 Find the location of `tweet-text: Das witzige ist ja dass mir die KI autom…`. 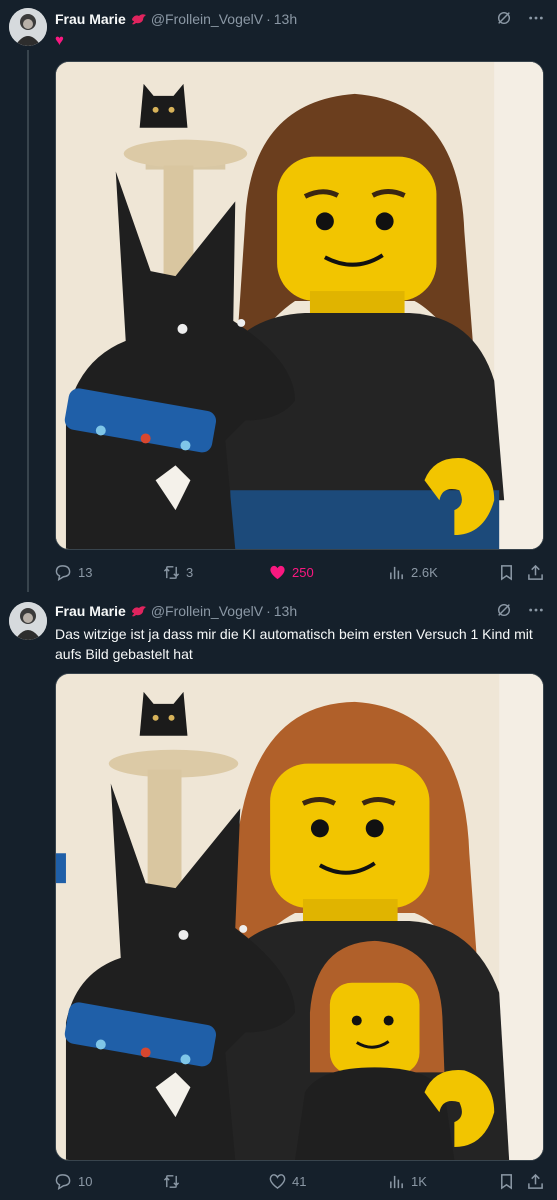

tweet-text: Das witzige ist ja dass mir die KI autom… is located at coordinates (294, 644).